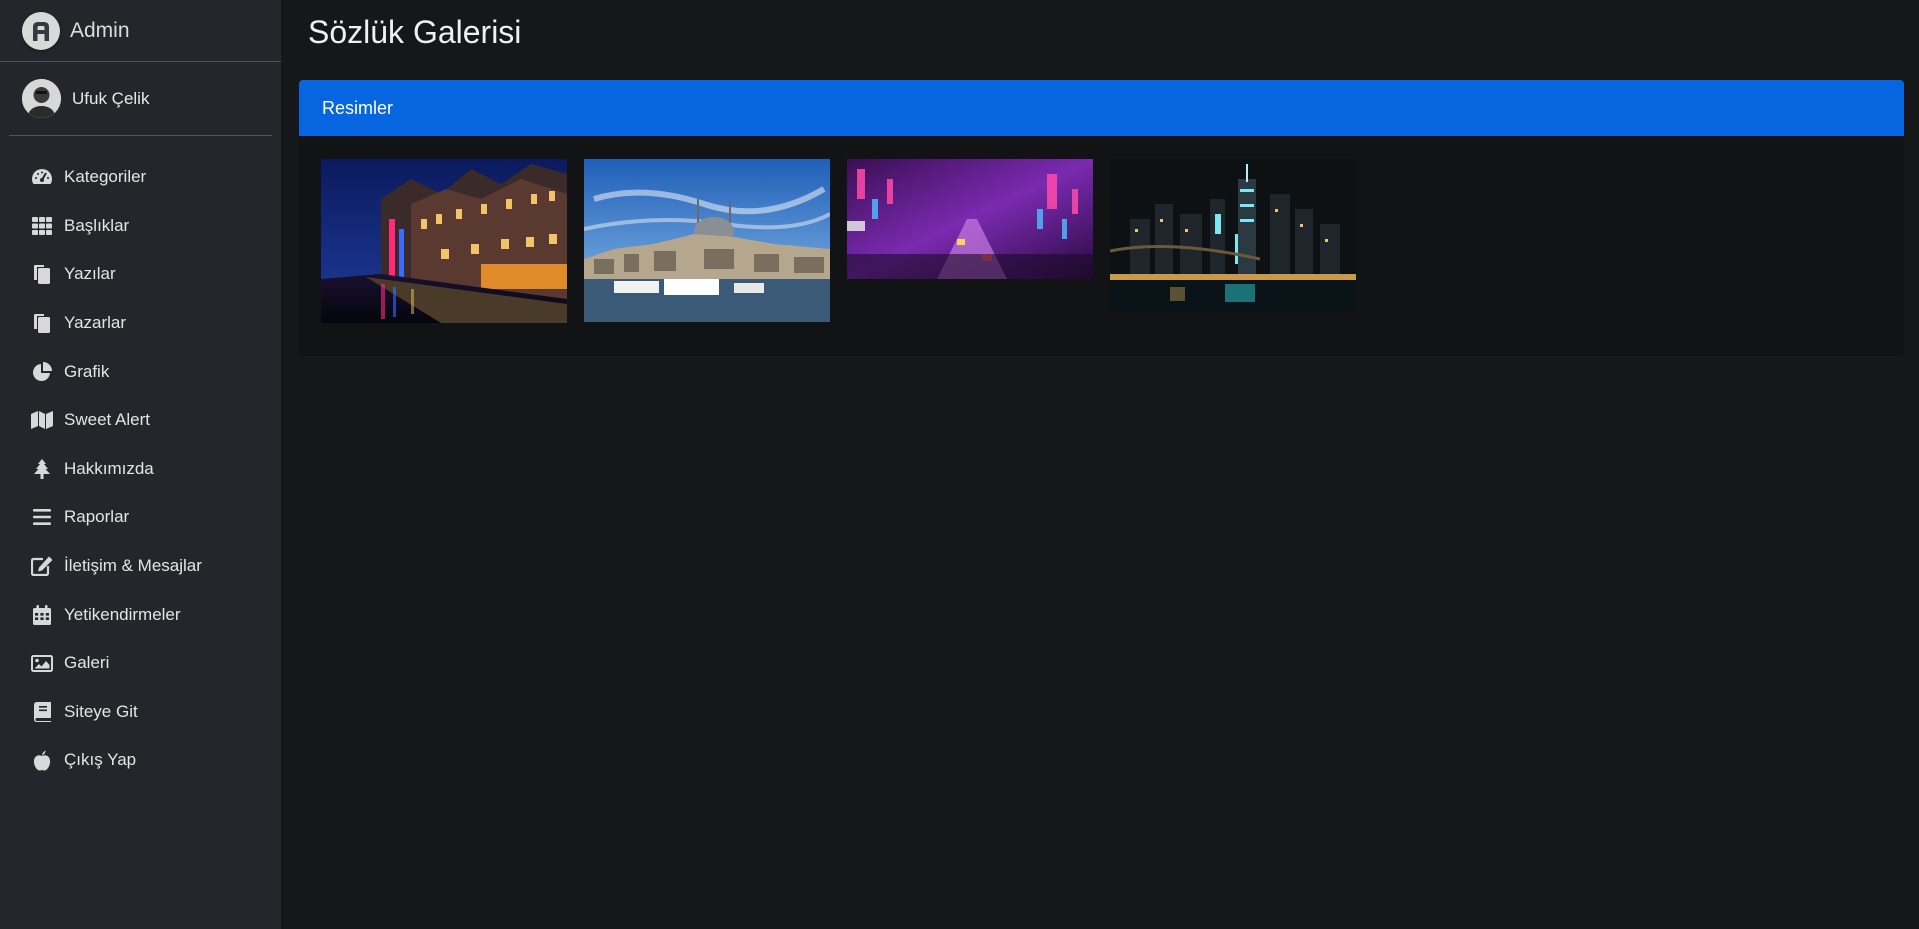 This screenshot has width=1919, height=929. Describe the element at coordinates (42, 372) in the screenshot. I see `pie-chart-icon` at that location.